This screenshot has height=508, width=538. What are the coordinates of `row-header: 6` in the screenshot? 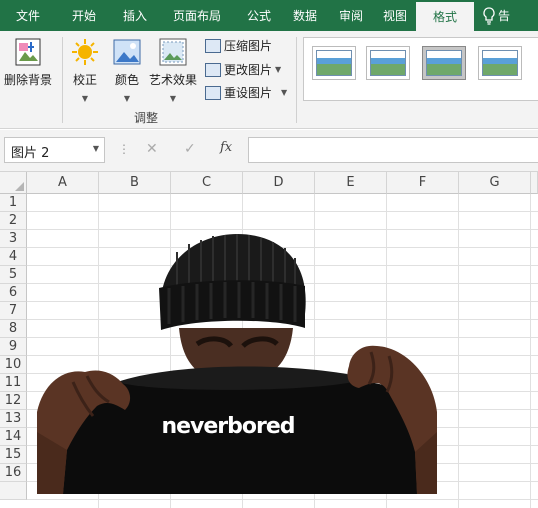 It's located at (13, 293).